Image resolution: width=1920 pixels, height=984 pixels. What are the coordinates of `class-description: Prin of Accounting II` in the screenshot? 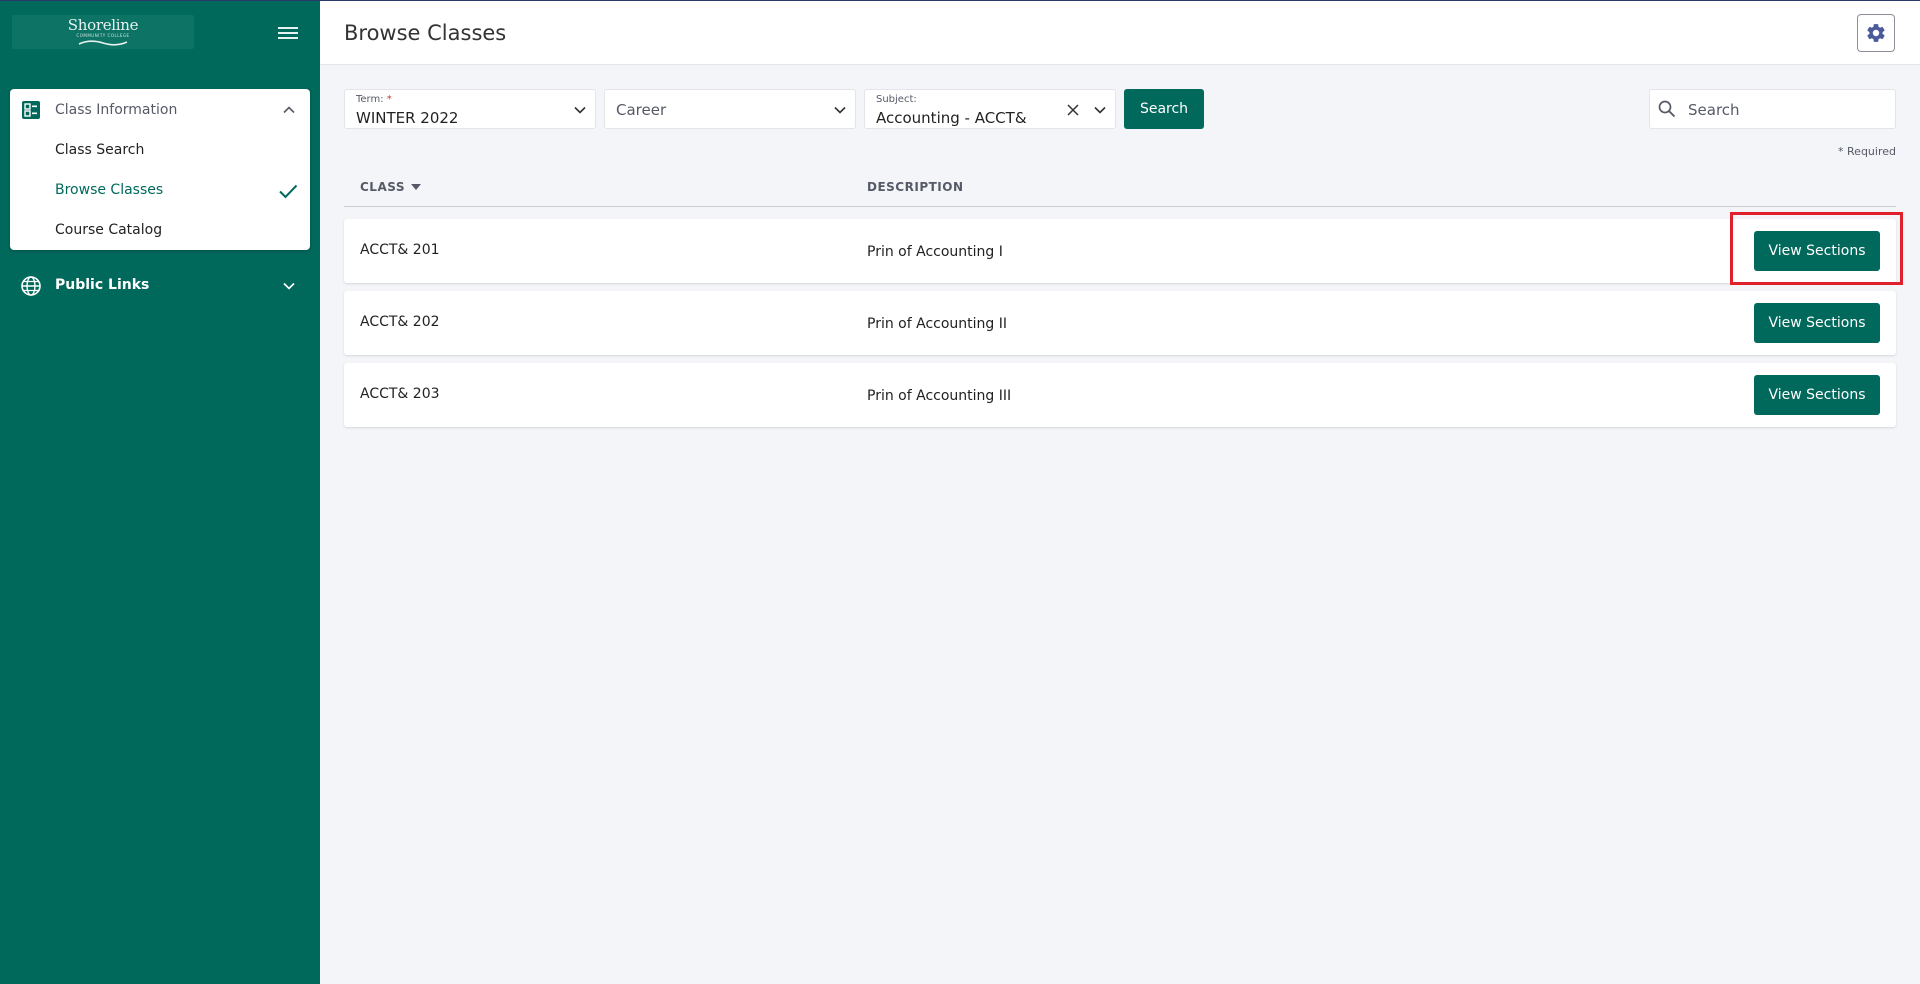 It's located at (937, 324).